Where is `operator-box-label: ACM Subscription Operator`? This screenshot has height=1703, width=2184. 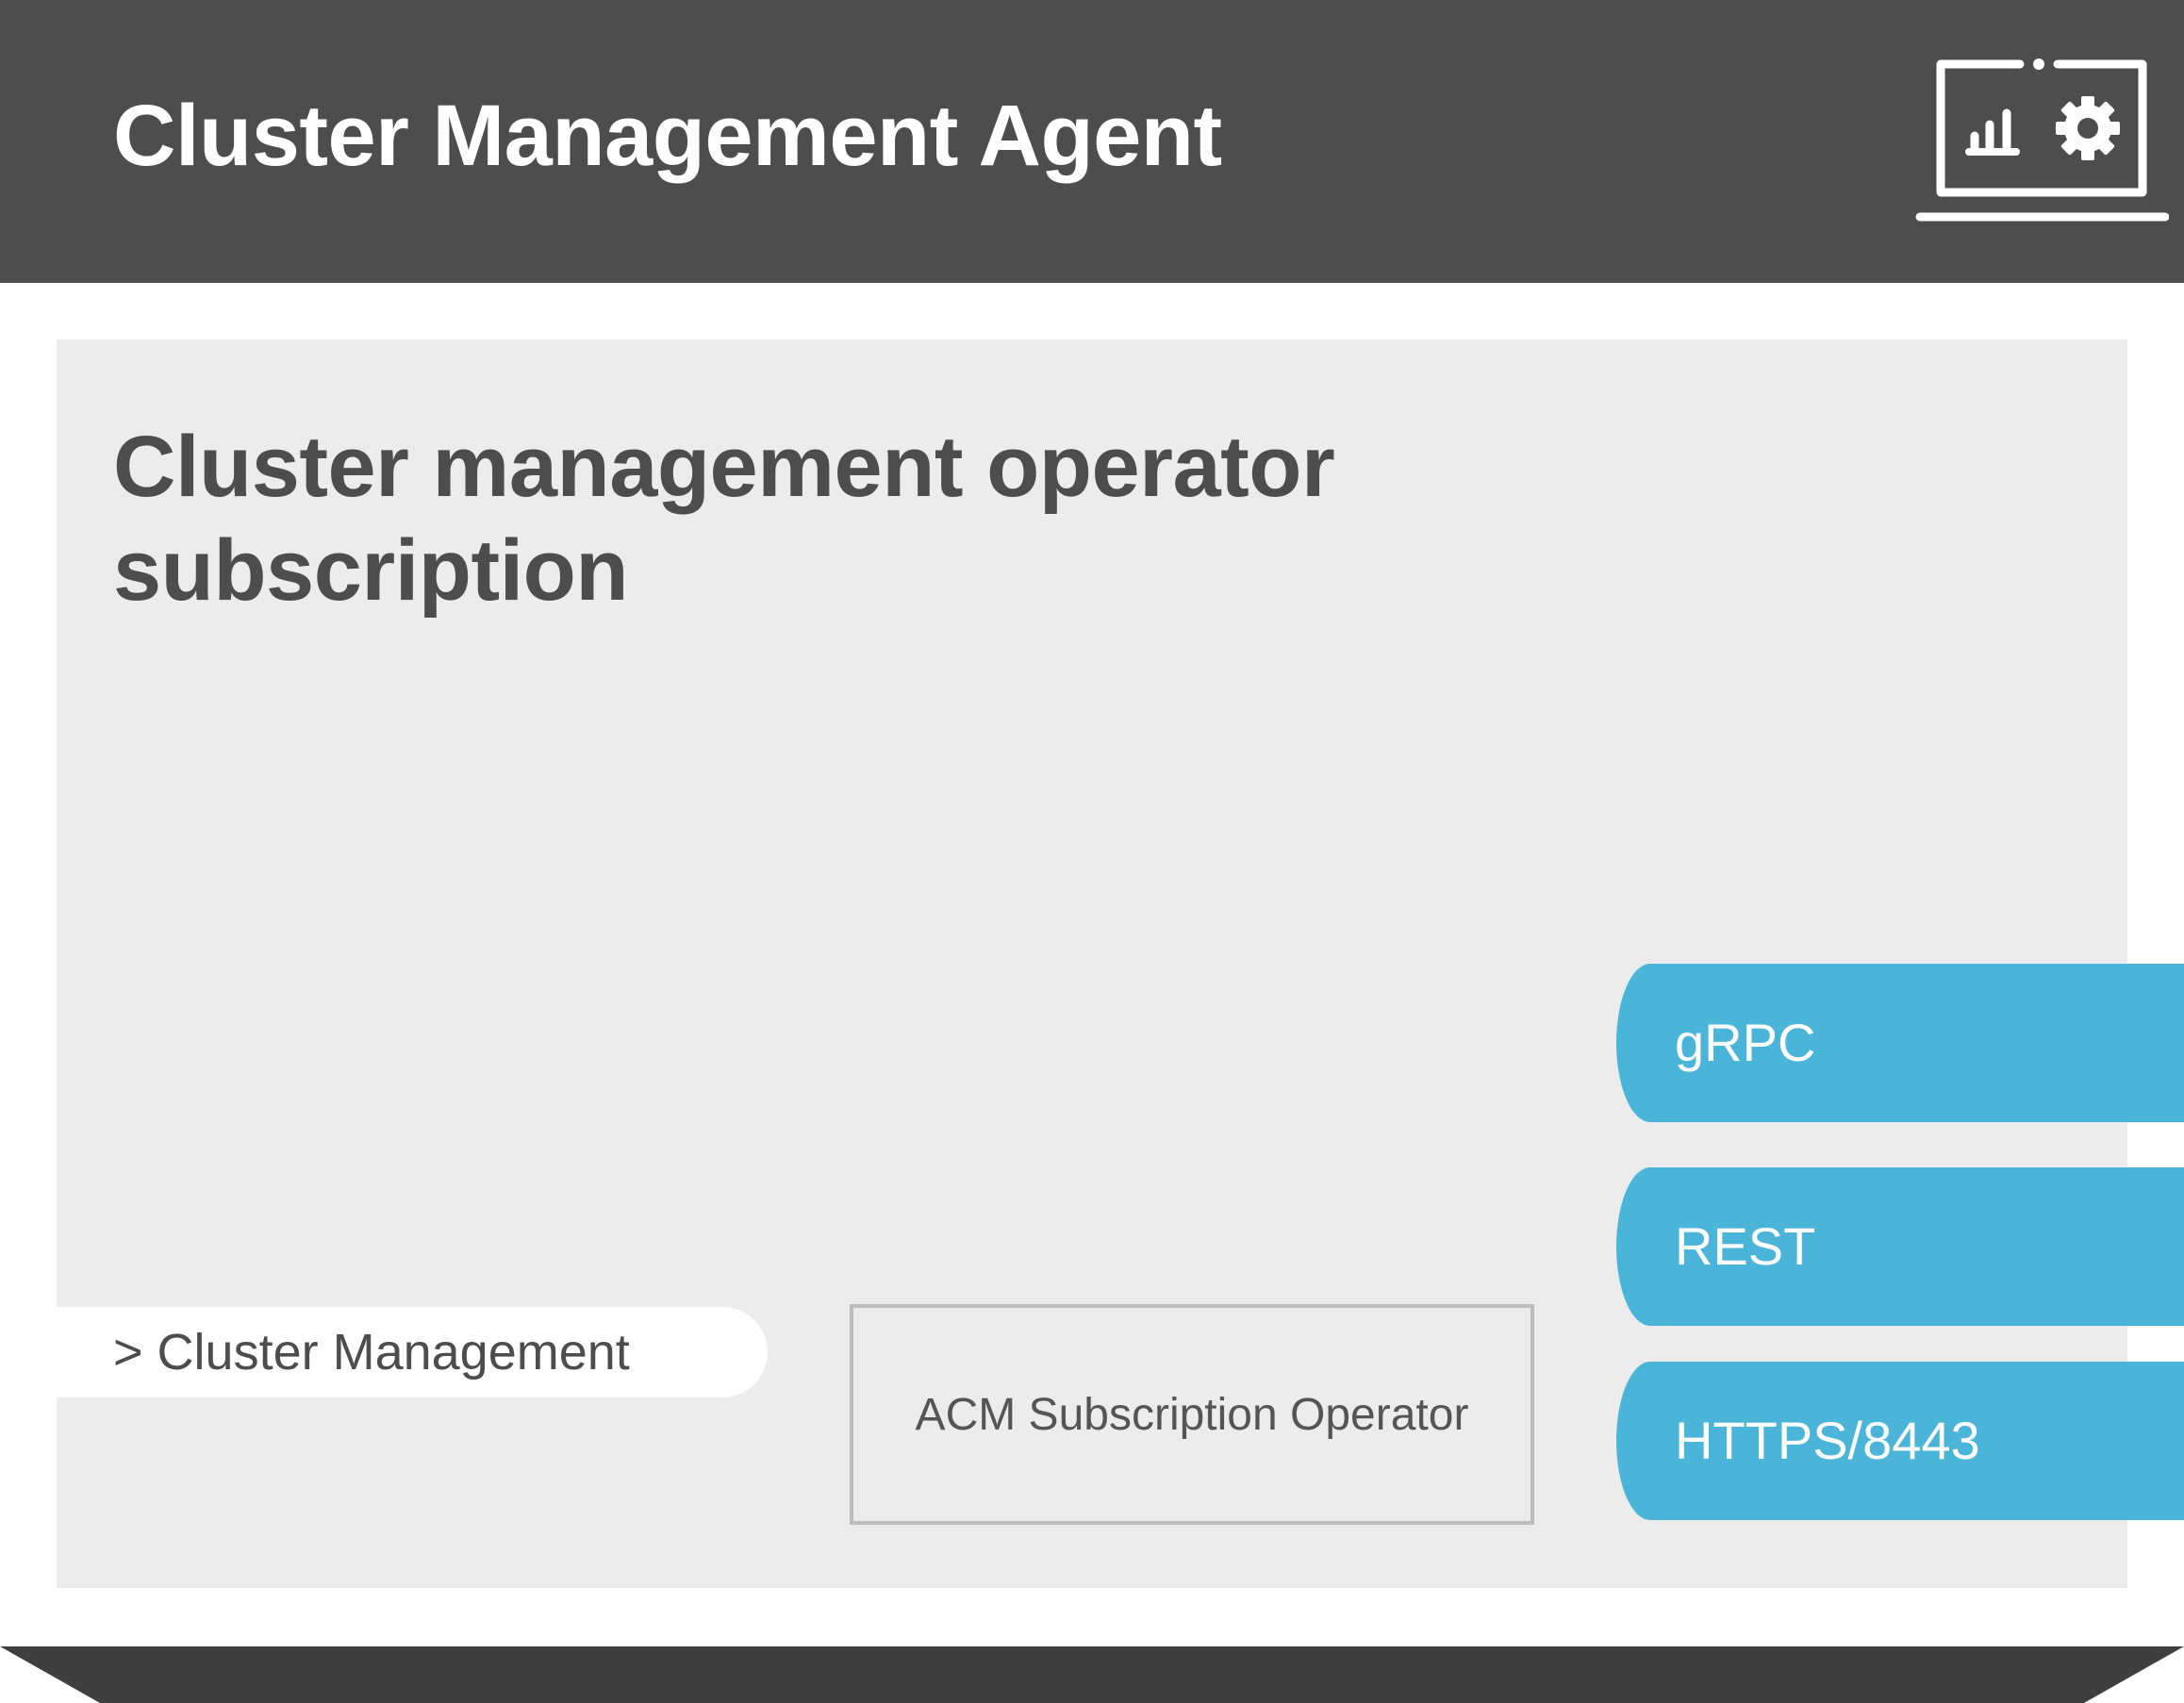
operator-box-label: ACM Subscription Operator is located at coordinates (1192, 1414).